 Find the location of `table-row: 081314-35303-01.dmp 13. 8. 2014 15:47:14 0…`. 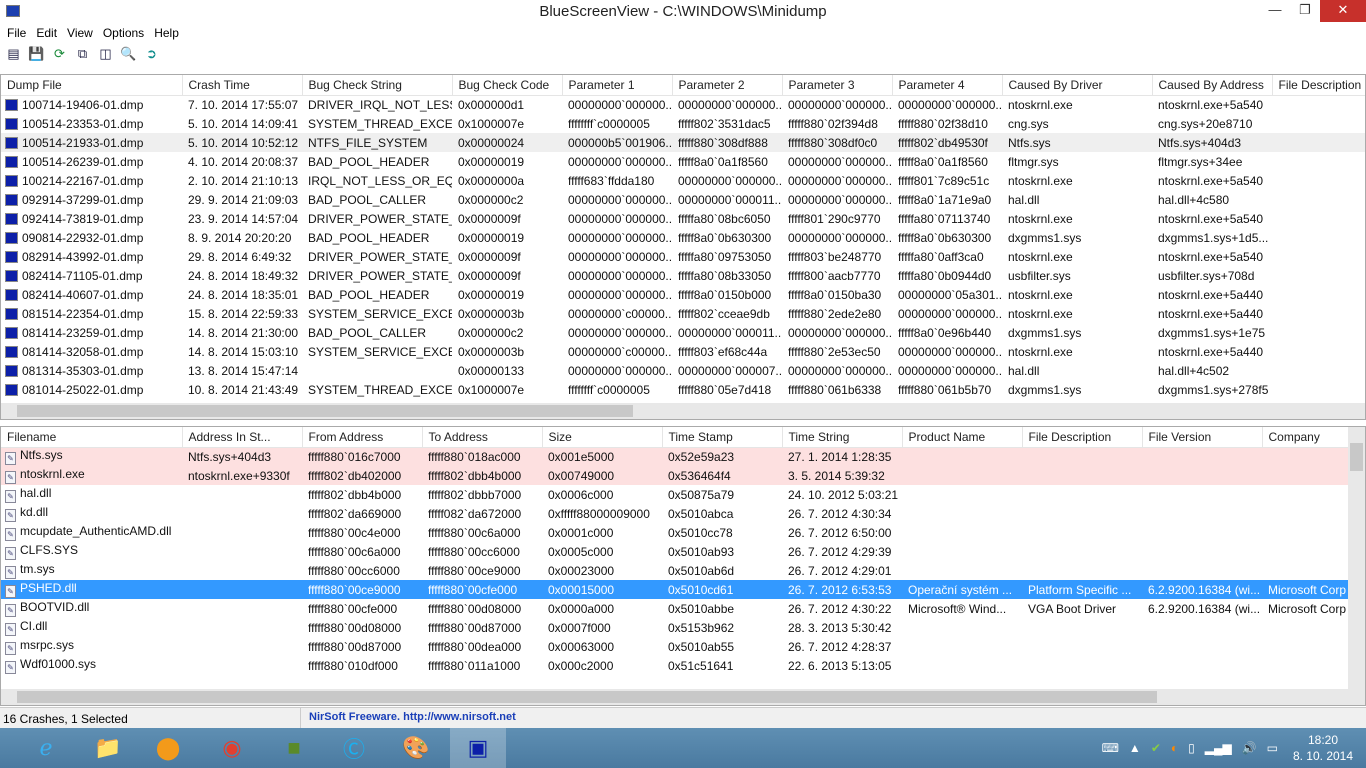

table-row: 081314-35303-01.dmp 13. 8. 2014 15:47:14 0… is located at coordinates (683, 370).